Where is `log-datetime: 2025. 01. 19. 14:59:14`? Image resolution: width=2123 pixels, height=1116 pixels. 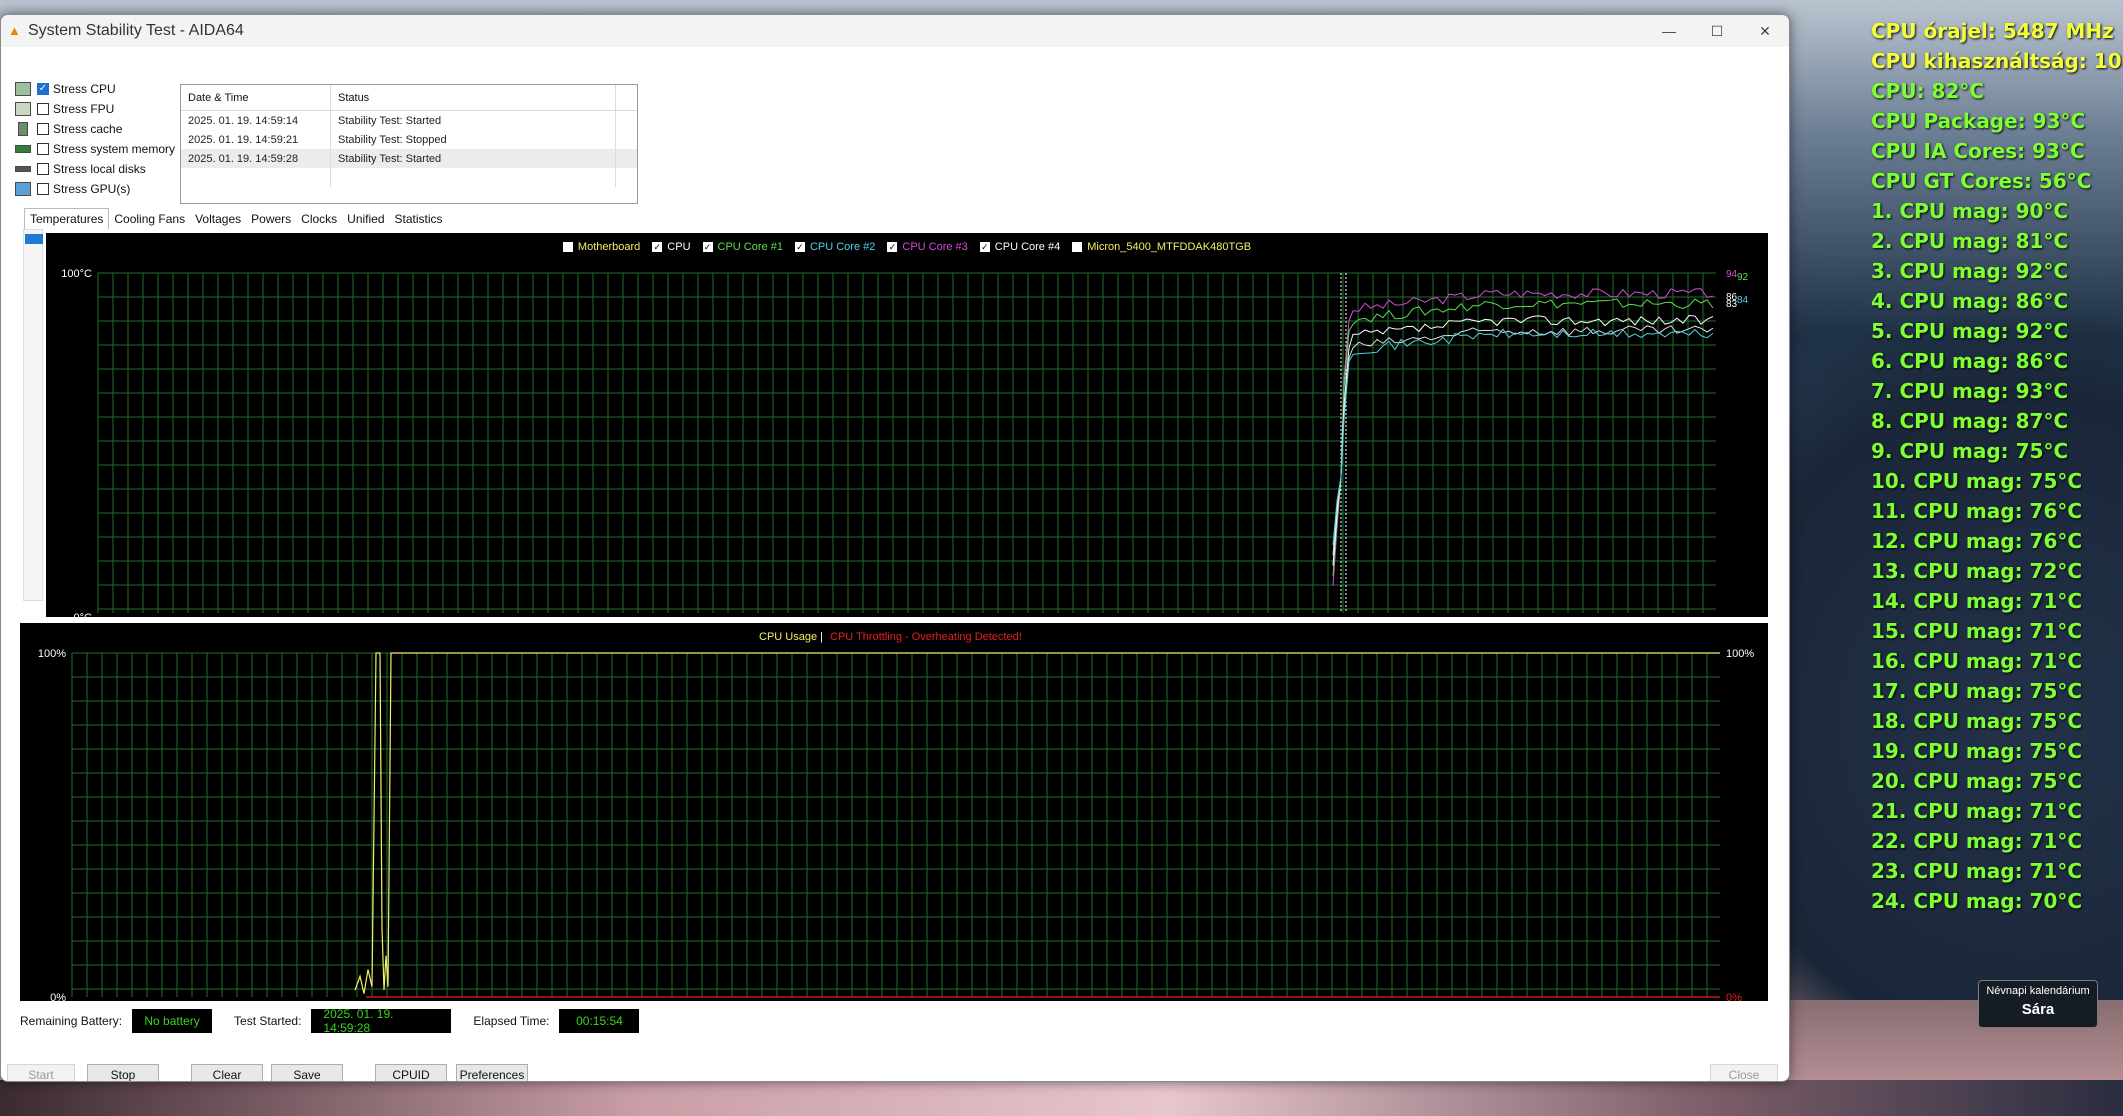
log-datetime: 2025. 01. 19. 14:59:14 is located at coordinates (256, 120).